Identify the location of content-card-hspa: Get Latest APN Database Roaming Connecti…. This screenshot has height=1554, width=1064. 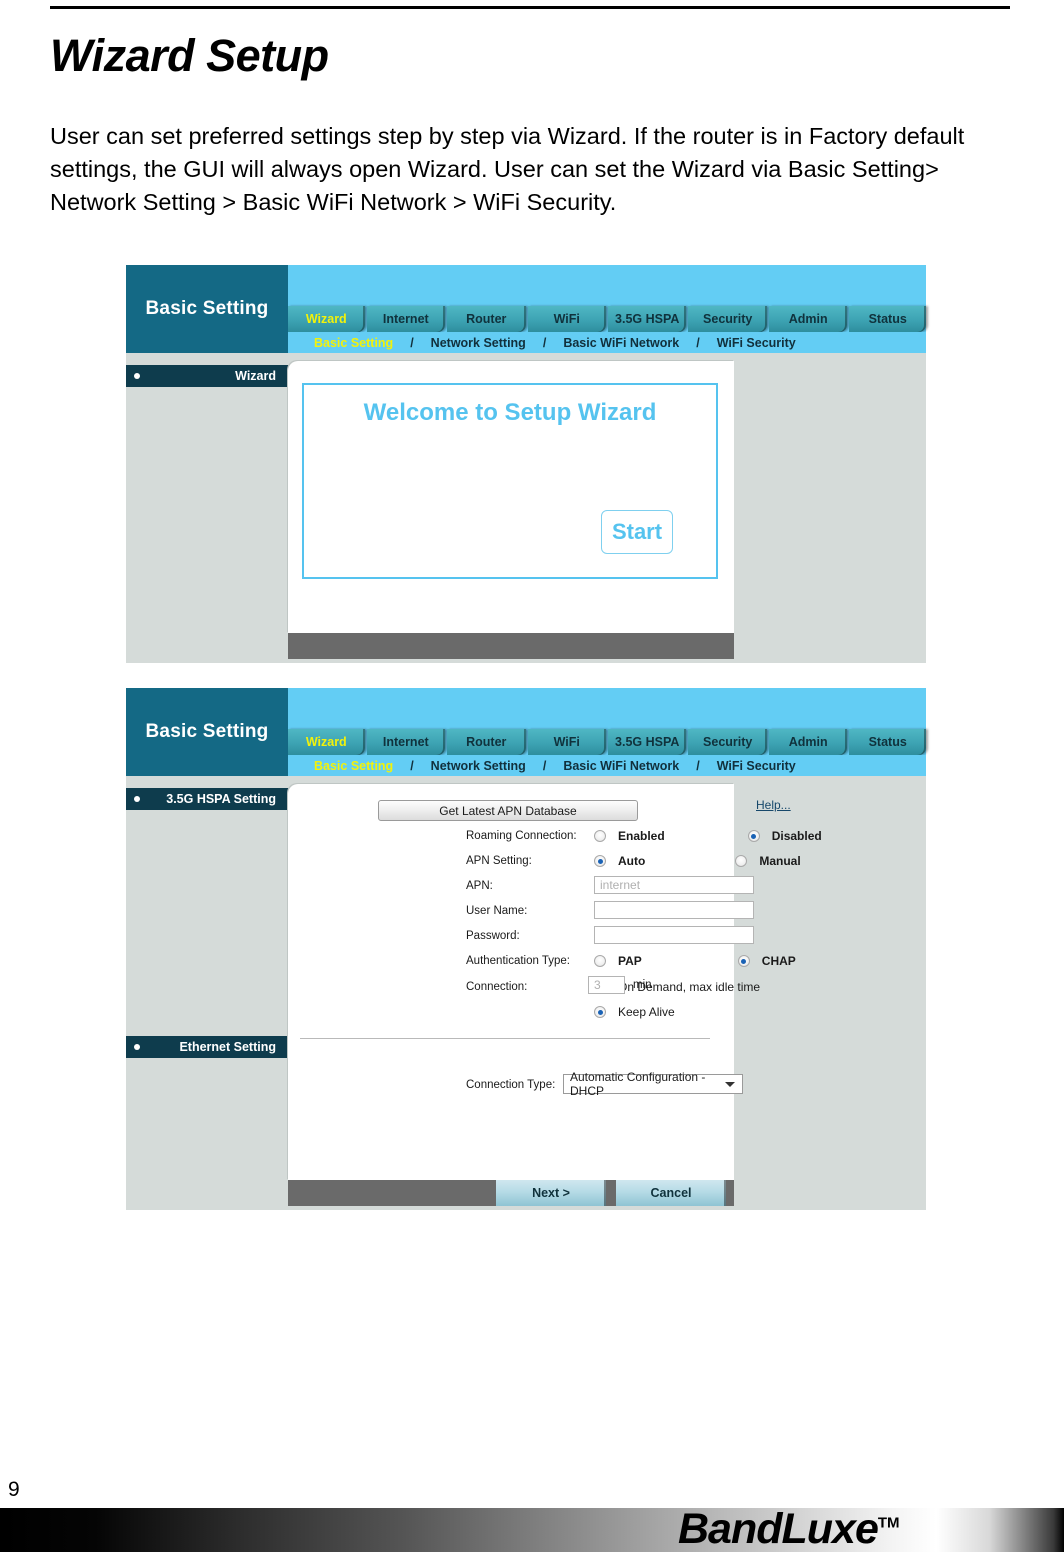
(555, 982).